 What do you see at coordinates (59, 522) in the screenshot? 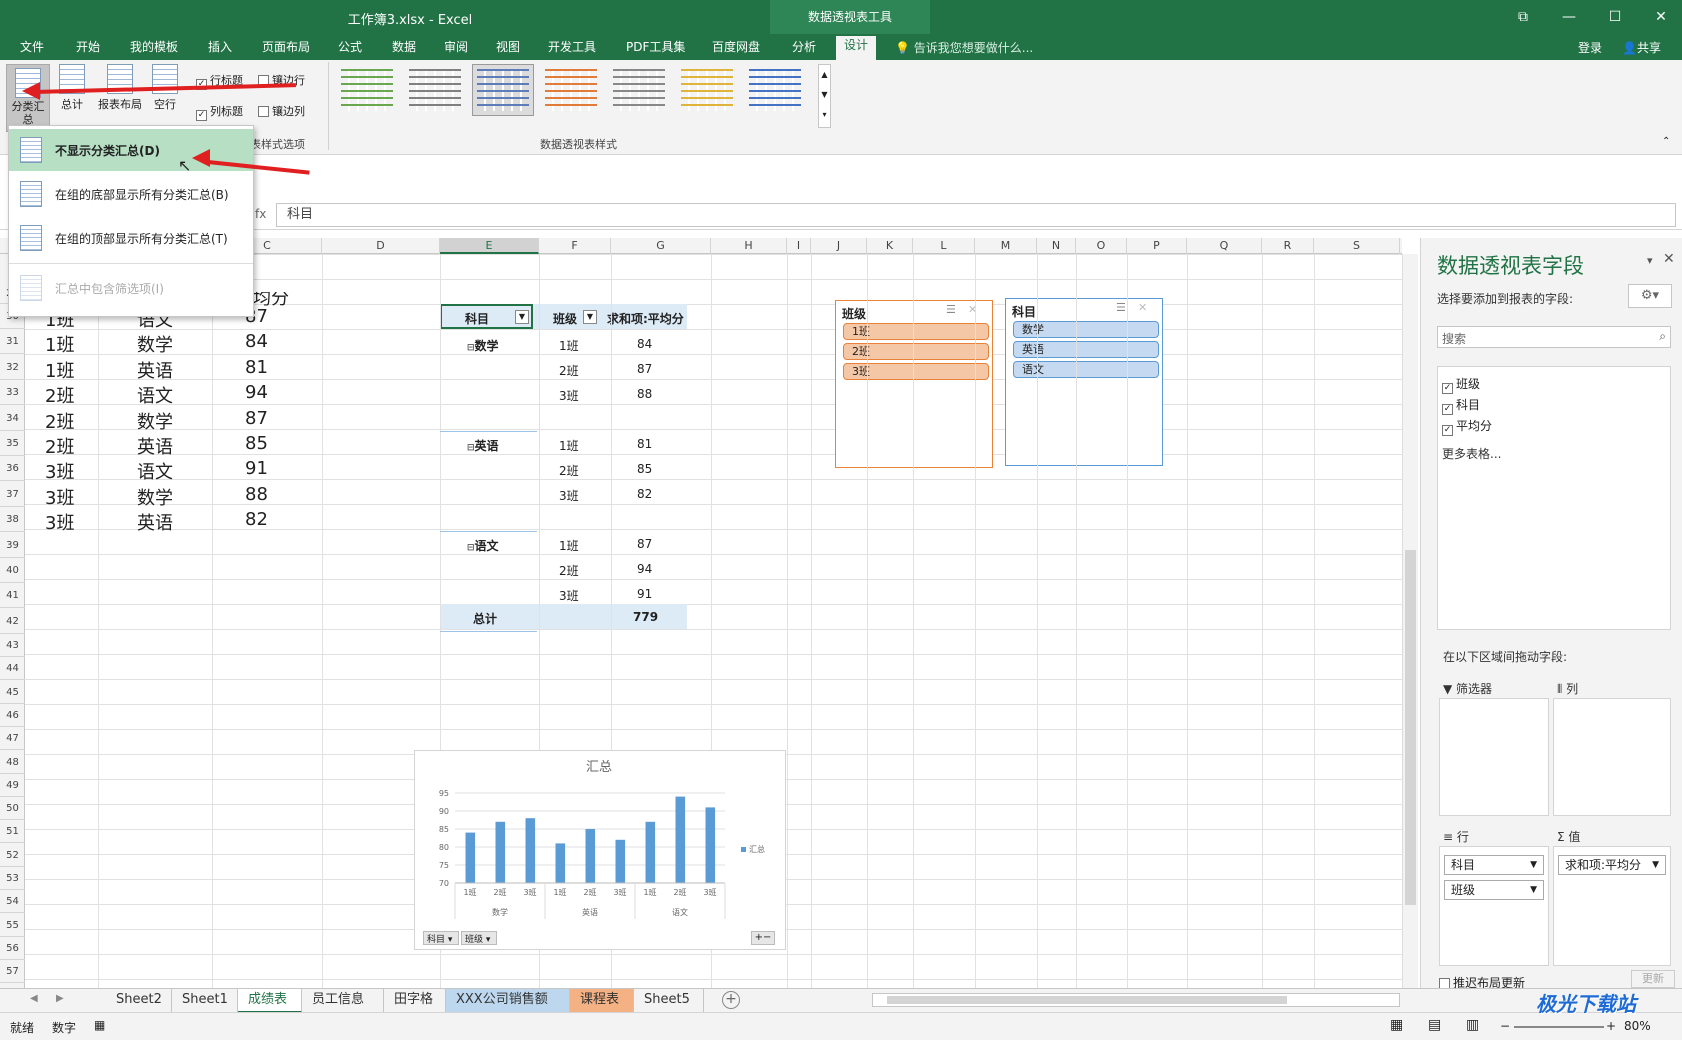
I see `source-data-cell: 3班` at bounding box center [59, 522].